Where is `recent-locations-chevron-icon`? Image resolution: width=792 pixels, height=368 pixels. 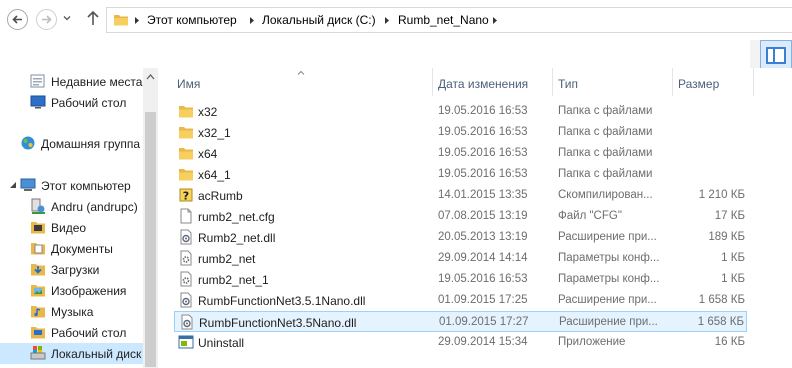
recent-locations-chevron-icon is located at coordinates (67, 18).